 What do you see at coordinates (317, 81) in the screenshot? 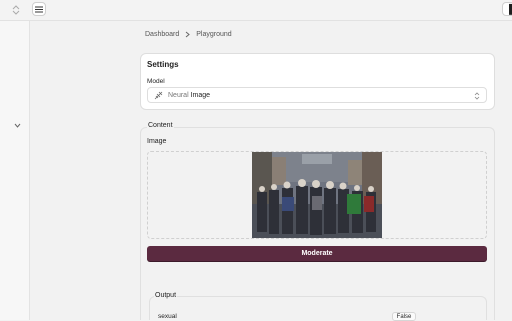
I see `settings-card: Settings Model Neural Image` at bounding box center [317, 81].